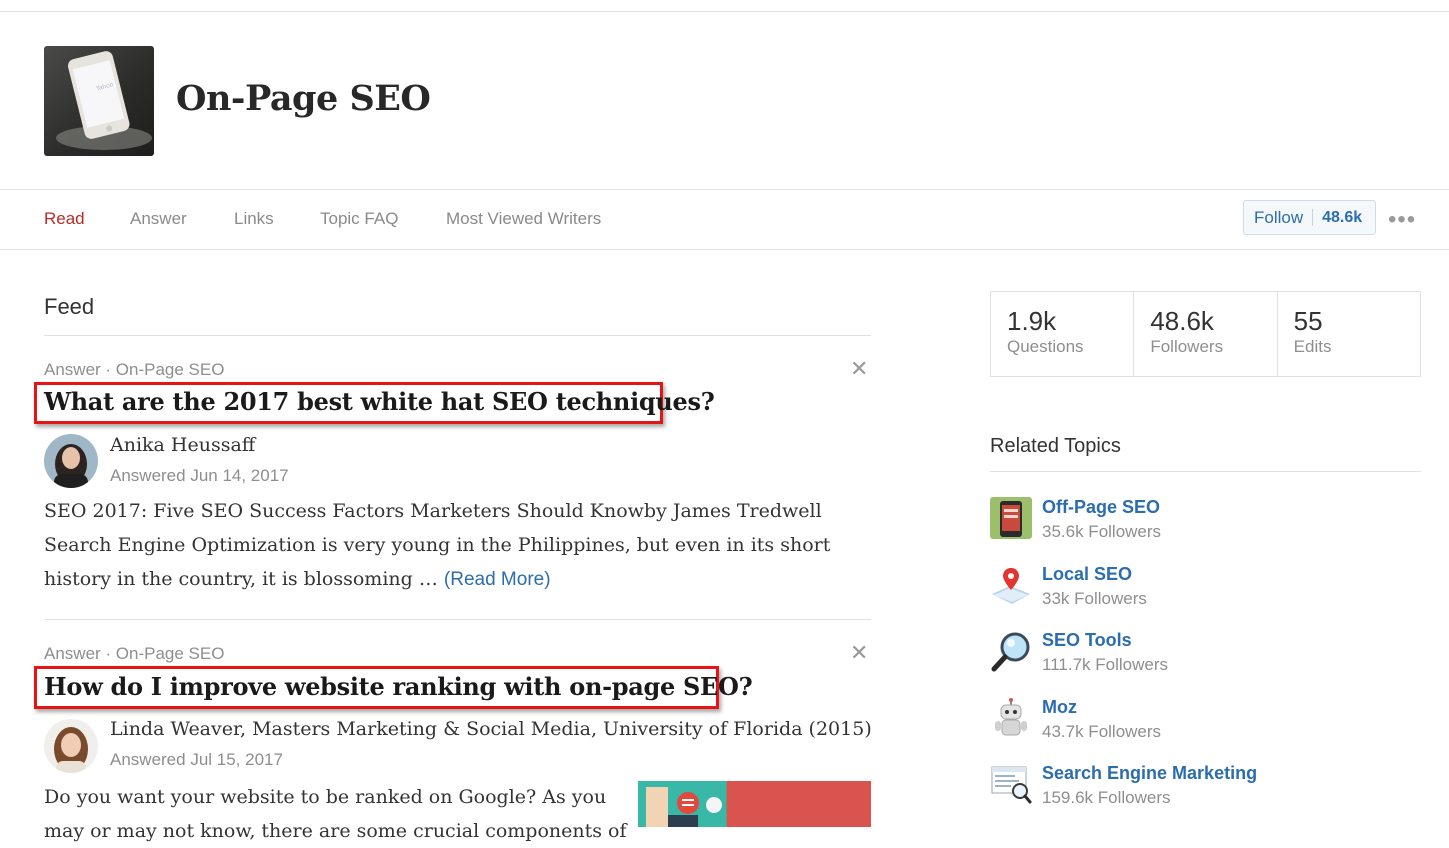  Describe the element at coordinates (1032, 321) in the screenshot. I see `stat-value: 1.9k` at that location.